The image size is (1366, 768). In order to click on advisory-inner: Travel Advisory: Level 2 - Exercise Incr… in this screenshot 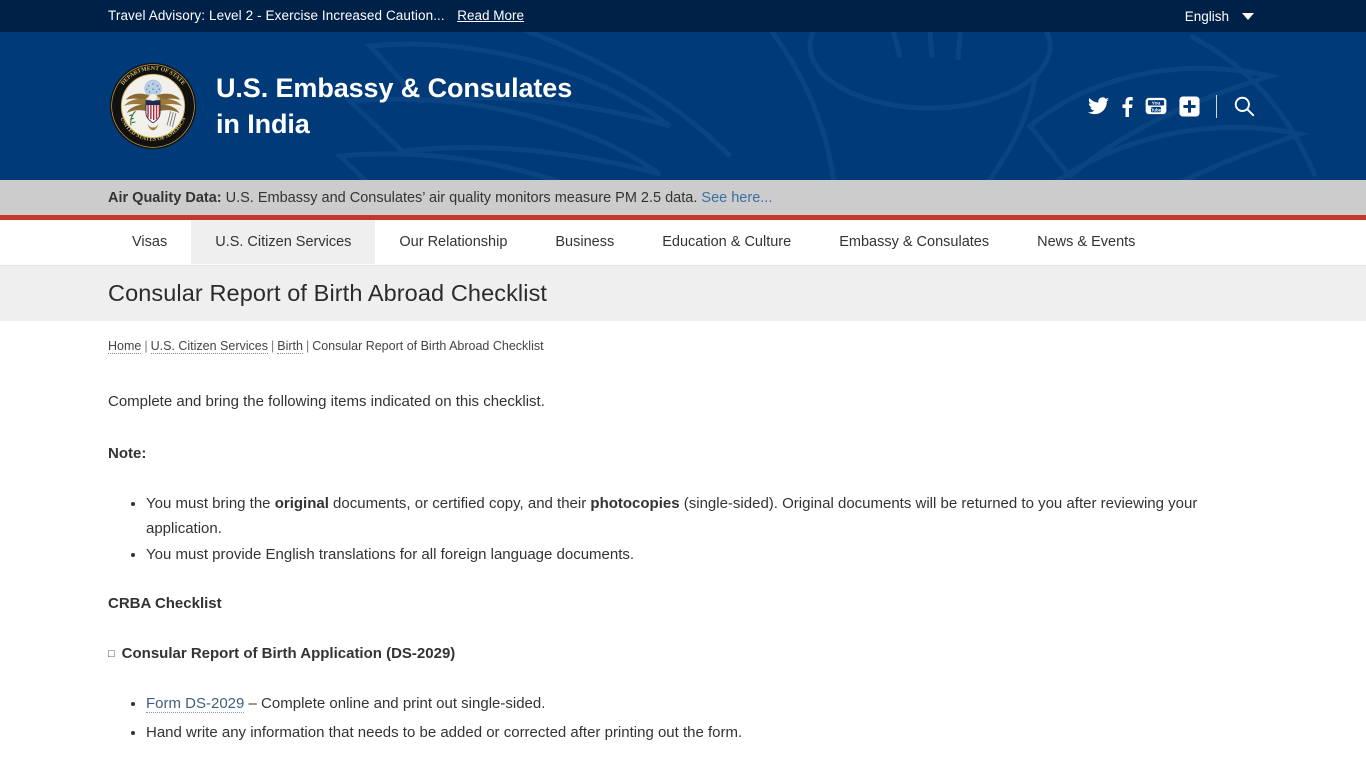, I will do `click(683, 16)`.